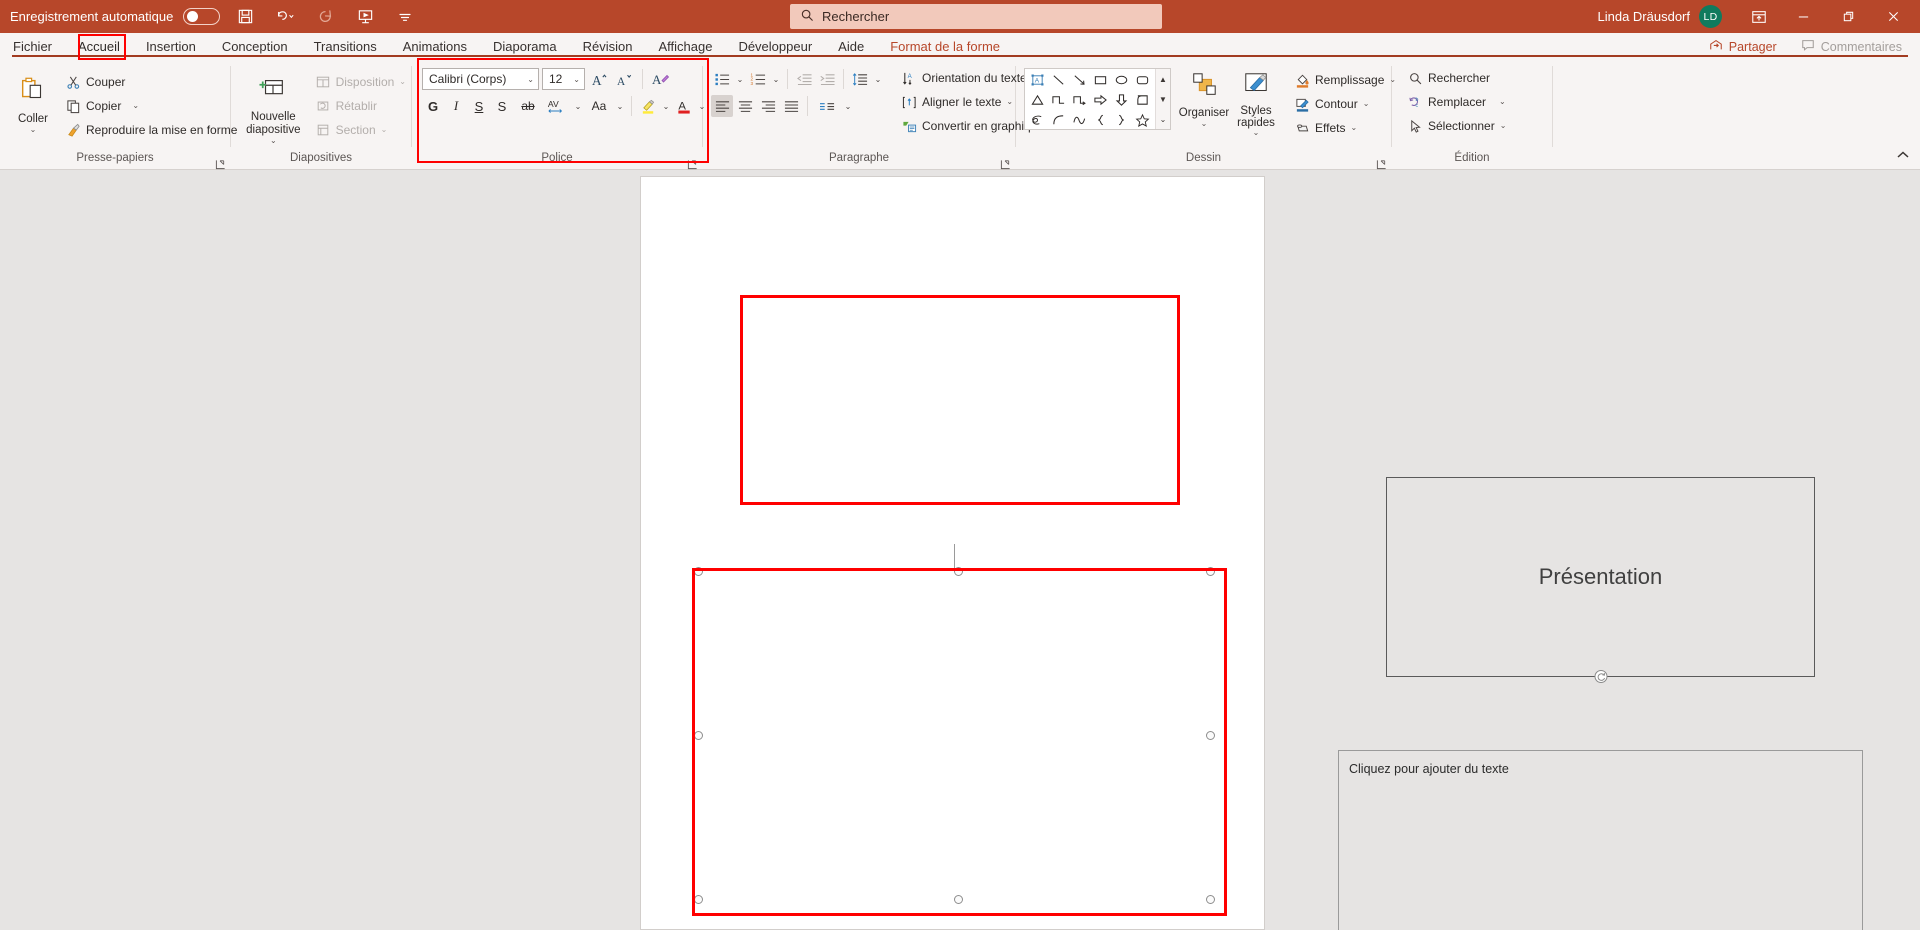  I want to click on cut-button: Couper, so click(151, 82).